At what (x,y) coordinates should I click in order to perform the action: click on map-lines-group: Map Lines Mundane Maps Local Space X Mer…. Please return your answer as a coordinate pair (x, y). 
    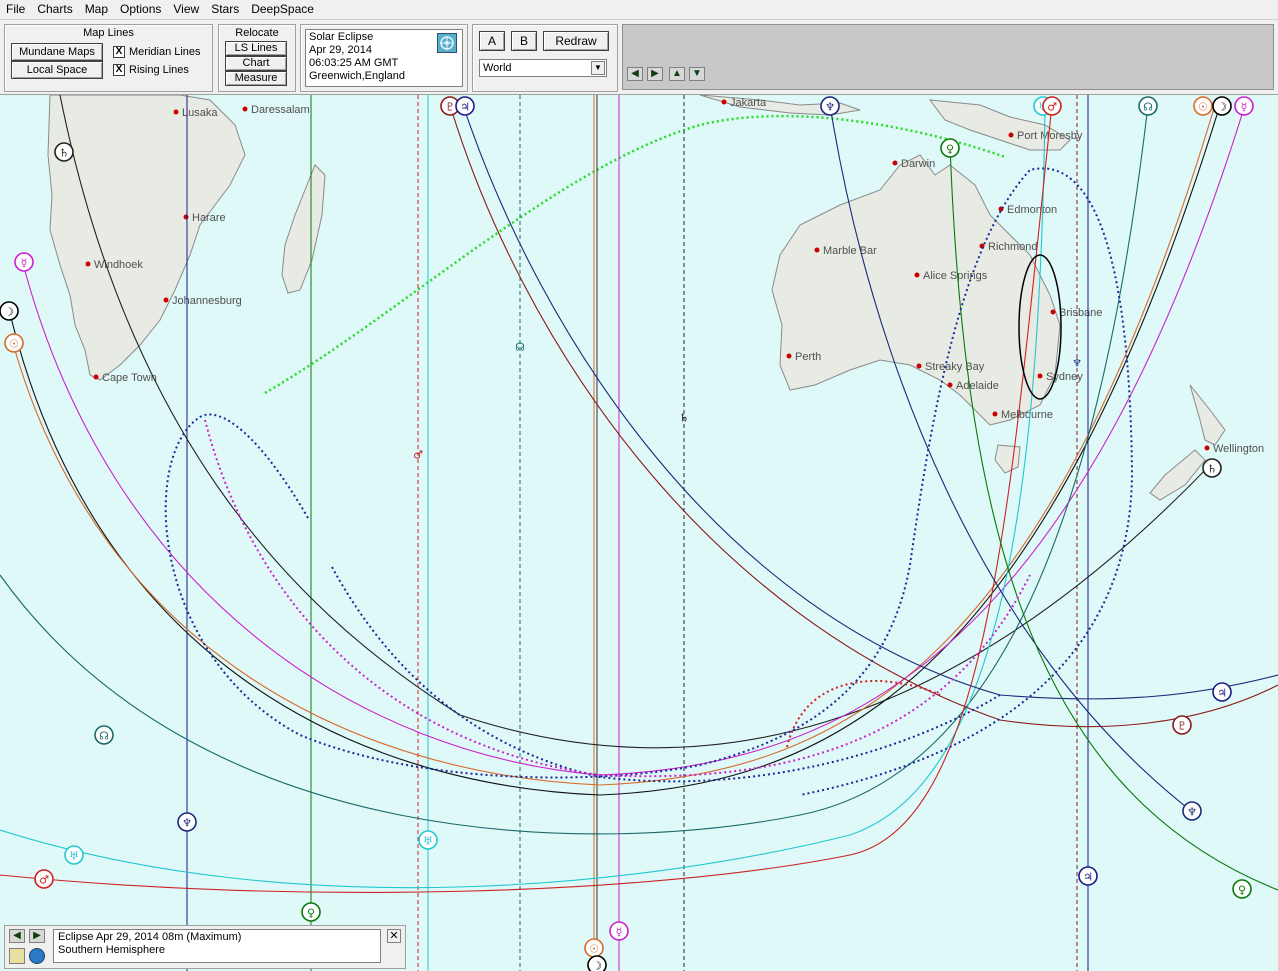
    Looking at the image, I should click on (108, 58).